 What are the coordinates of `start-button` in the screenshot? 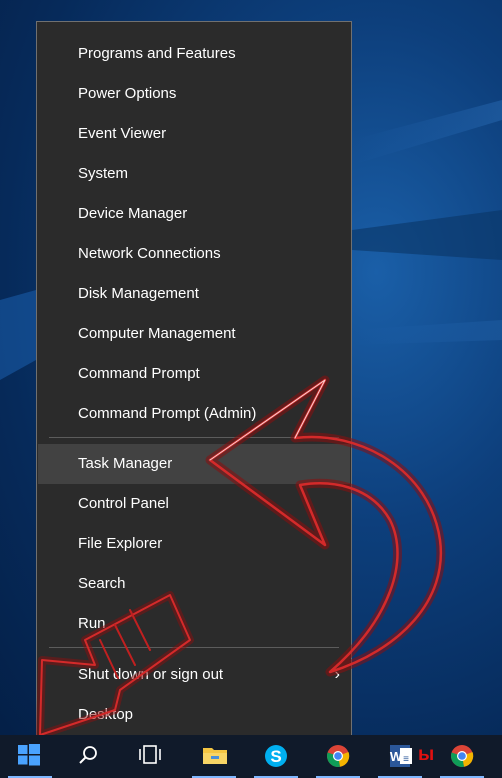 It's located at (30, 756).